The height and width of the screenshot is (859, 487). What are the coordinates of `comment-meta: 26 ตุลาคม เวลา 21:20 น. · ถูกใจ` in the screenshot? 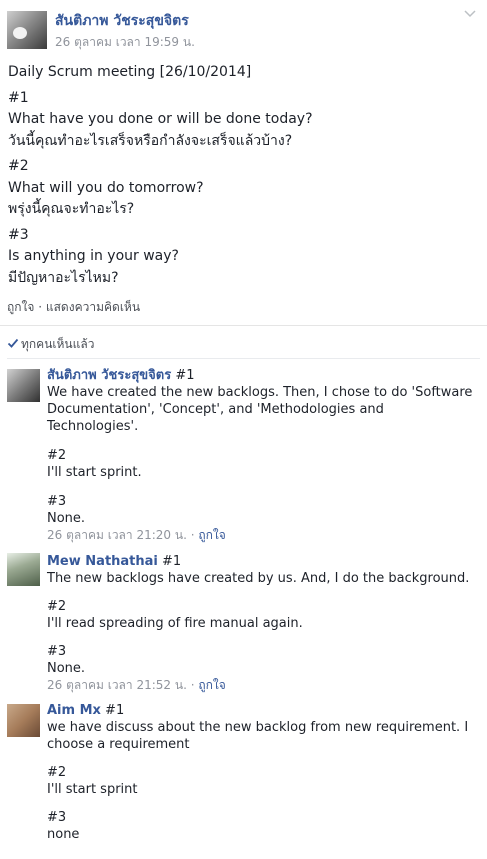 It's located at (267, 535).